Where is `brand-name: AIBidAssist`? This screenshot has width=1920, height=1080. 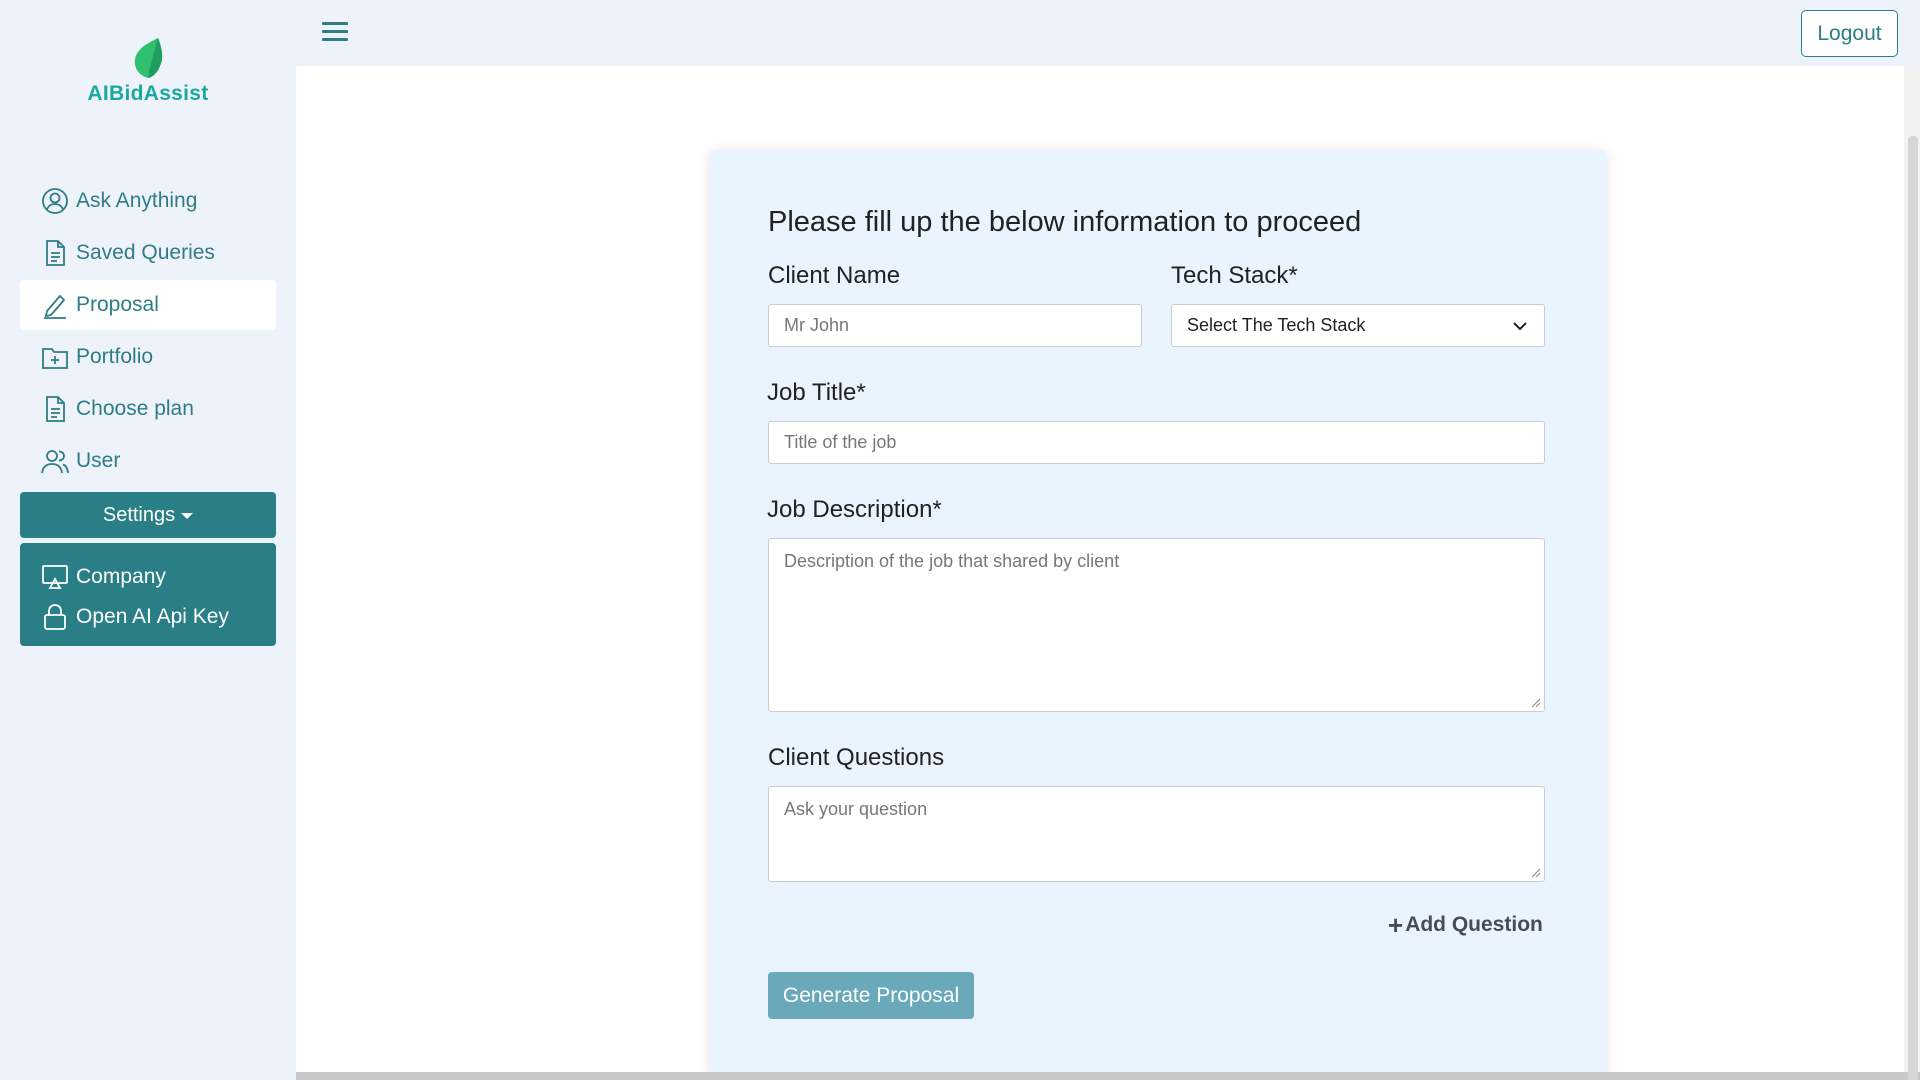
brand-name: AIBidAssist is located at coordinates (148, 93).